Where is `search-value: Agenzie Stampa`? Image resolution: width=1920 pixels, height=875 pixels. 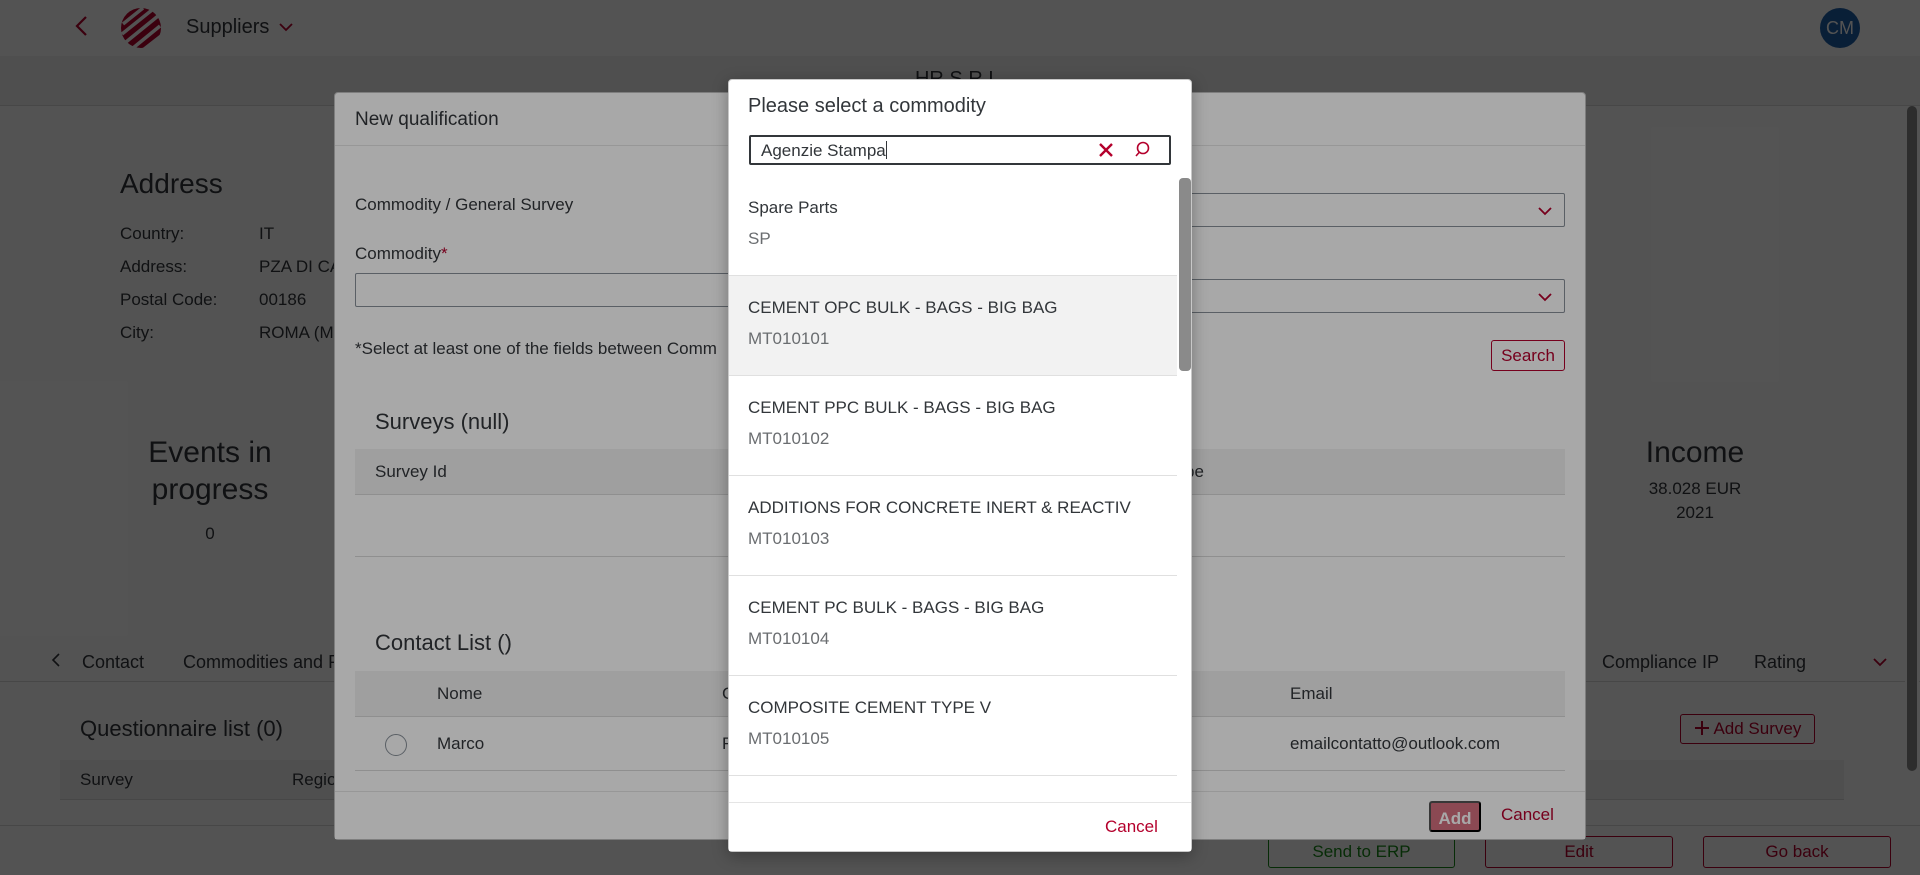 search-value: Agenzie Stampa is located at coordinates (824, 150).